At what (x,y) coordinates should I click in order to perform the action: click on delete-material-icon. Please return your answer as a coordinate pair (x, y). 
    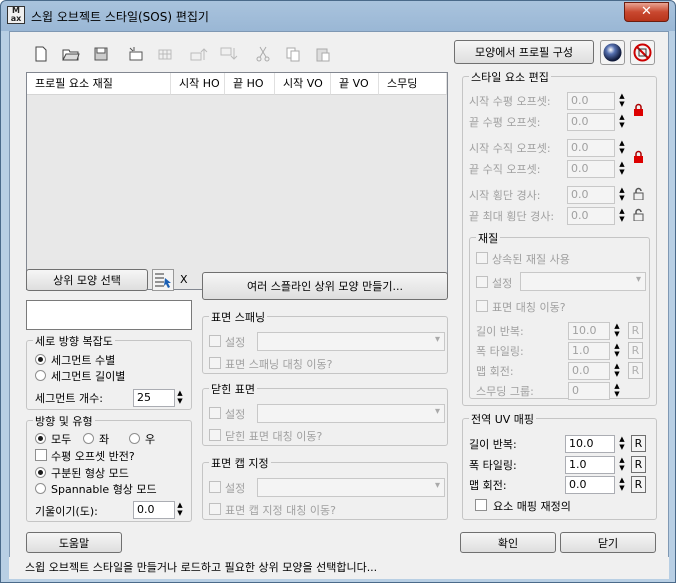
    Looking at the image, I should click on (642, 52).